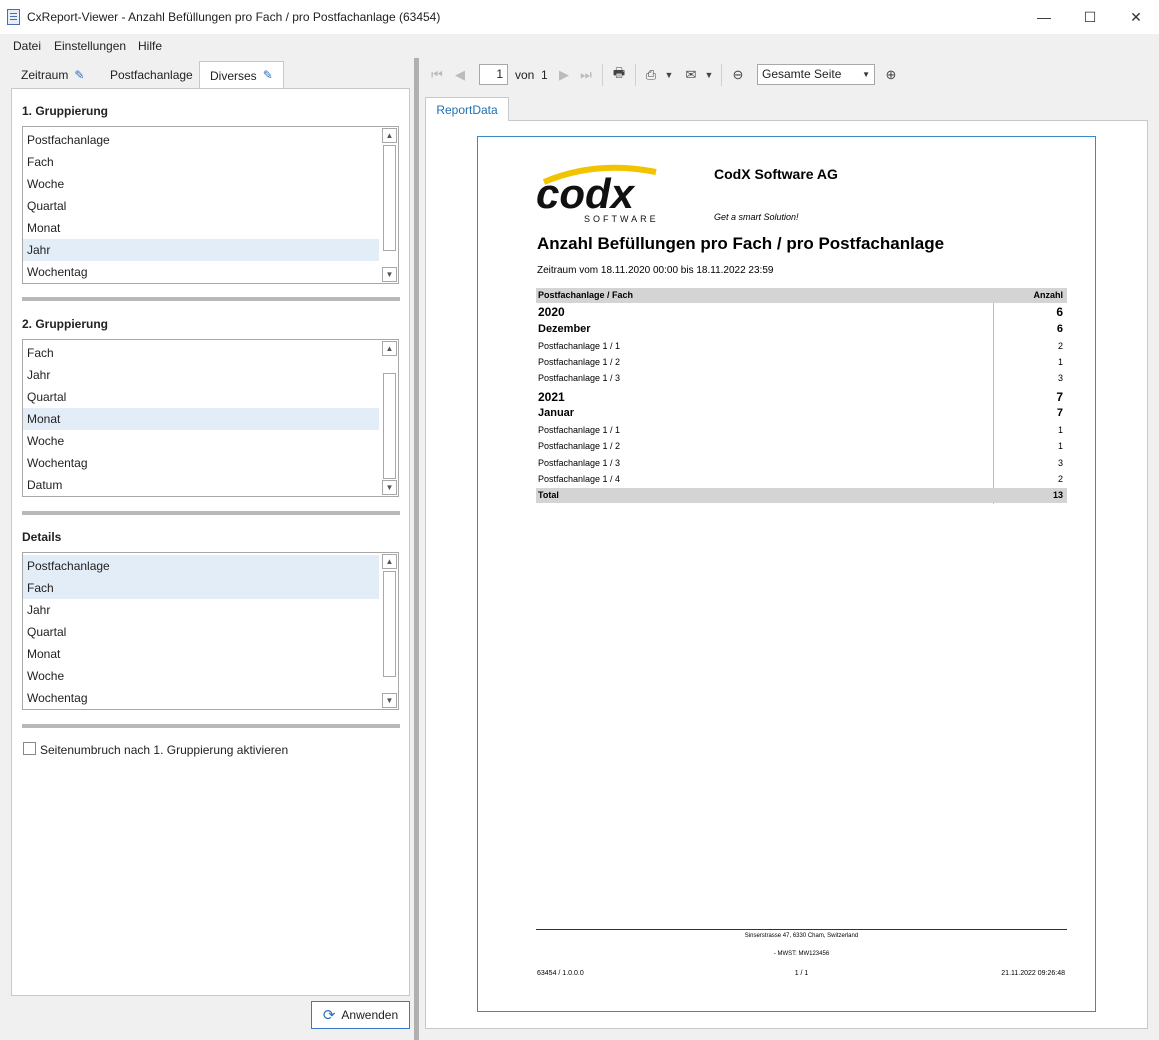  I want to click on logo-sub: SOFTWARE, so click(621, 219).